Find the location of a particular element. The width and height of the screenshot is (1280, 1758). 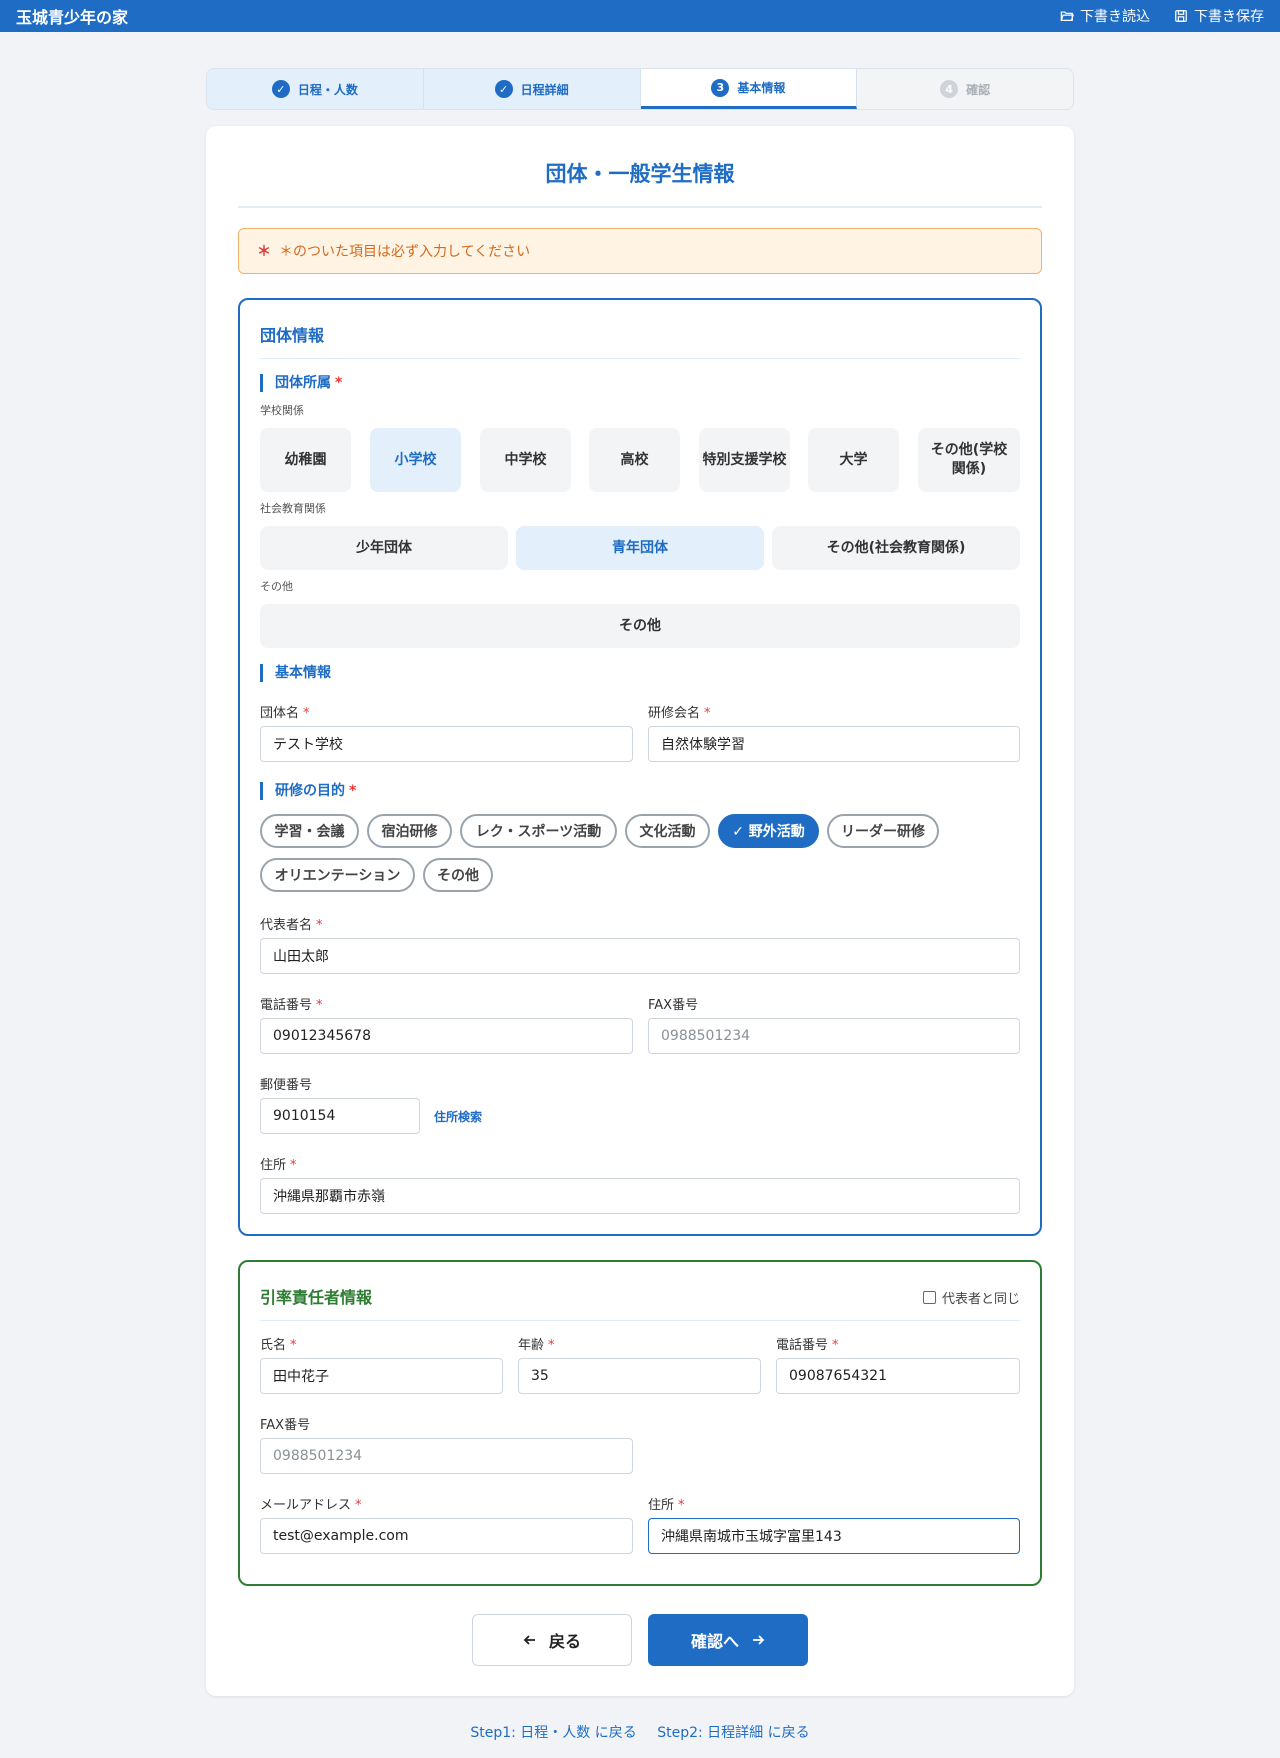

step-label: 日程・人数 is located at coordinates (327, 89).